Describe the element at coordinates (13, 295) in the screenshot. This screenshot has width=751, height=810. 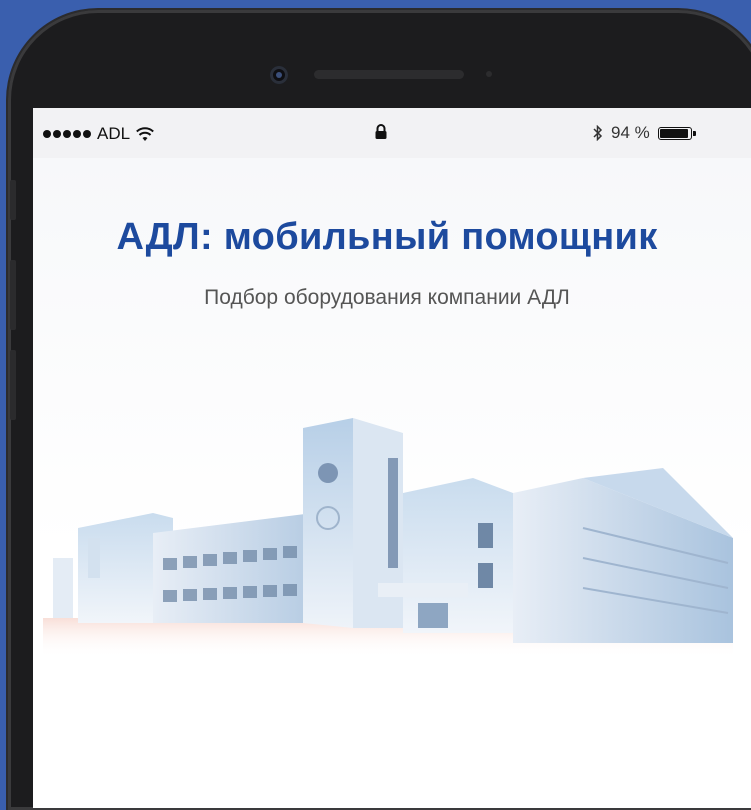
I see `side-button-volume-up` at that location.